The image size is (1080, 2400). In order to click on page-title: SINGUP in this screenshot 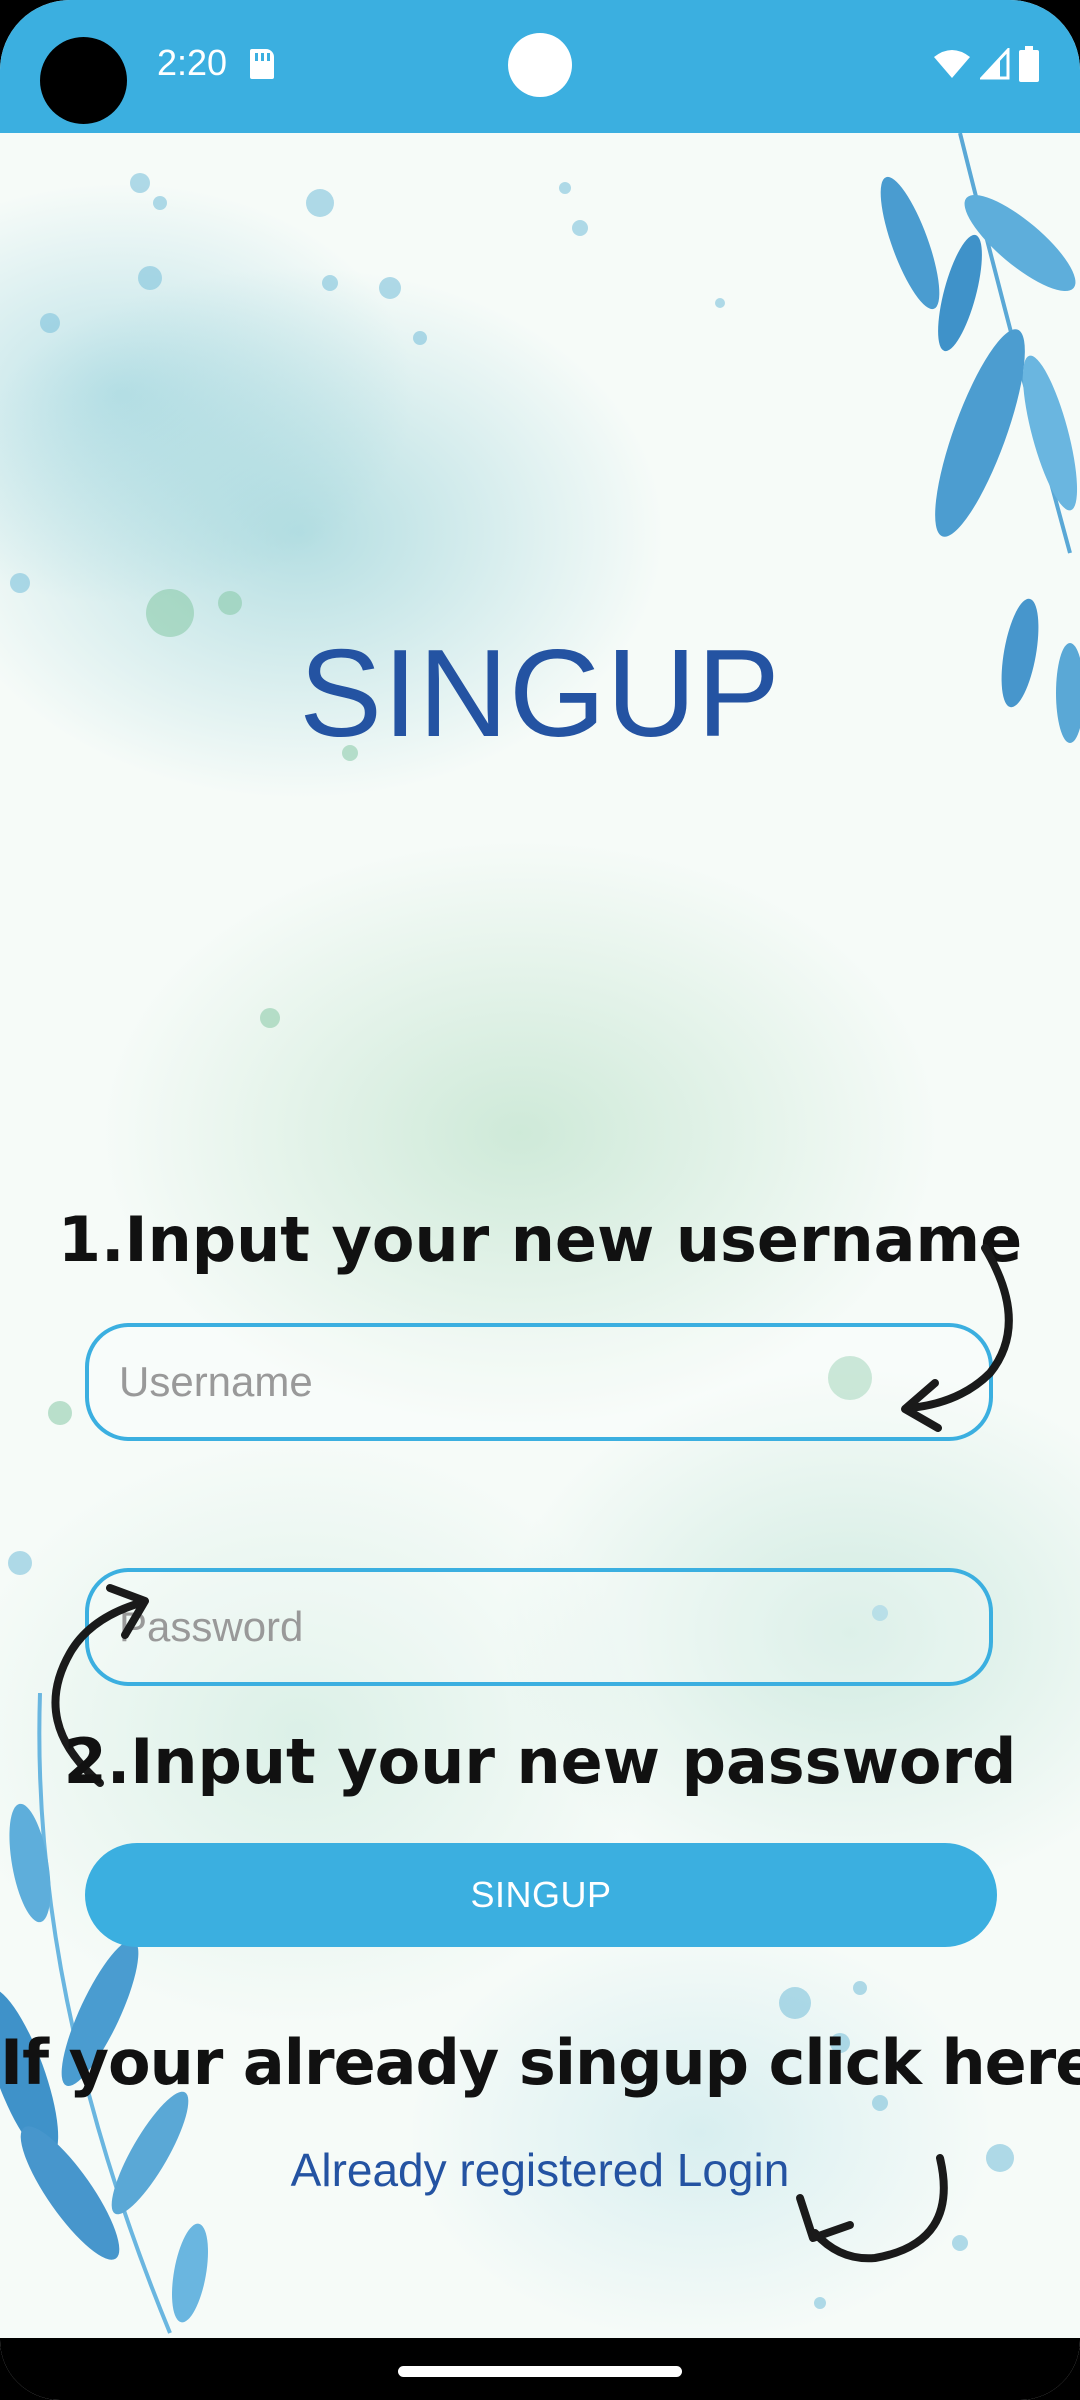, I will do `click(540, 694)`.